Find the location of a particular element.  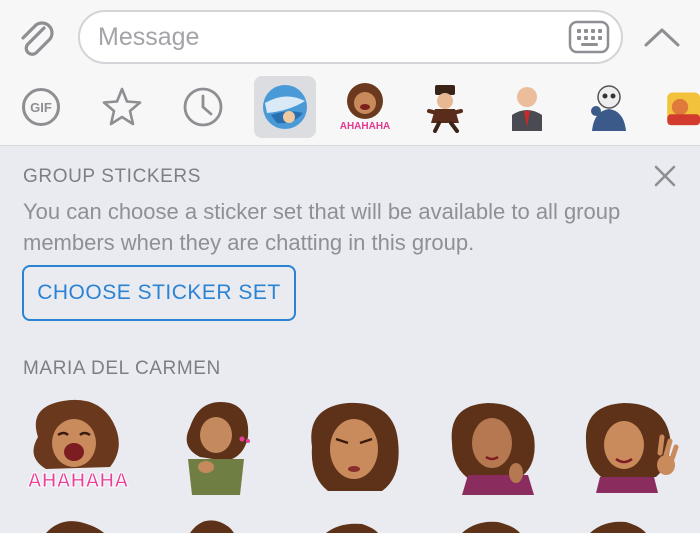

thinking-girl-sticker is located at coordinates (218, 448).